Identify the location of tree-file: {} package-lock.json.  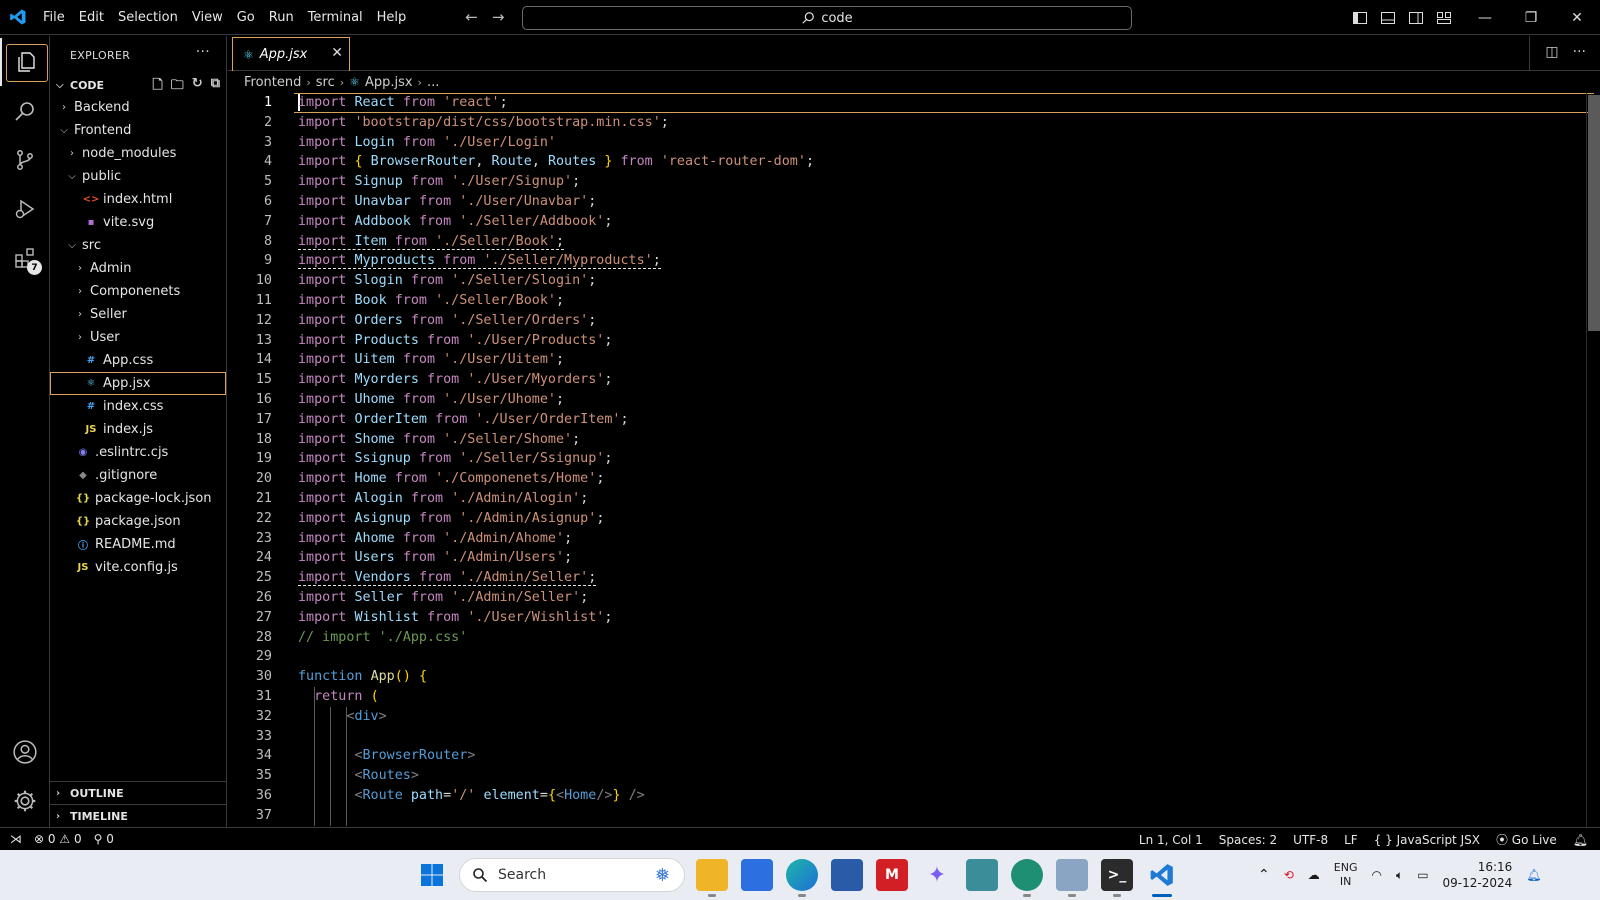
(138, 498).